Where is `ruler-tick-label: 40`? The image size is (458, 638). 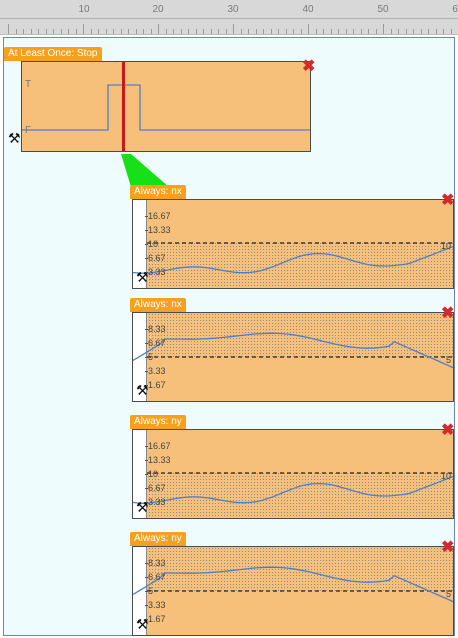 ruler-tick-label: 40 is located at coordinates (308, 9).